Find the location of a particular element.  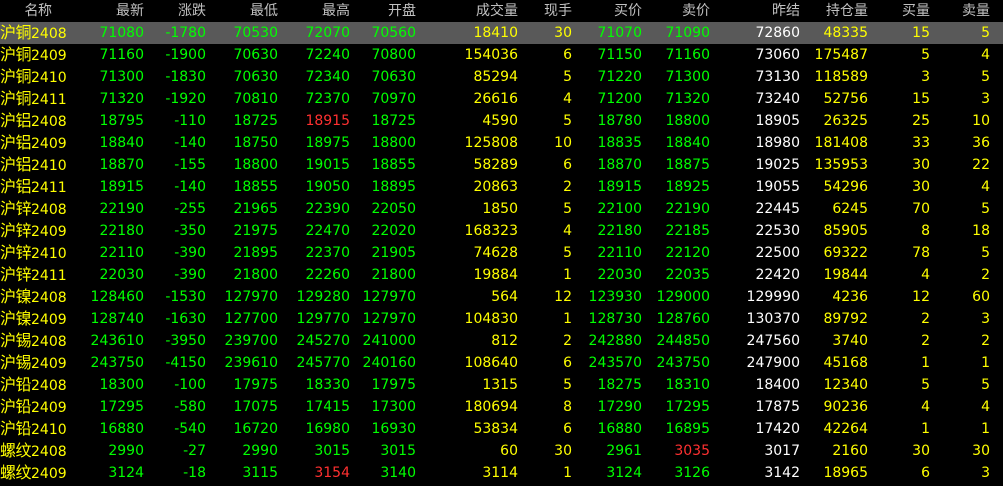

high-price: 22370 is located at coordinates (327, 253).